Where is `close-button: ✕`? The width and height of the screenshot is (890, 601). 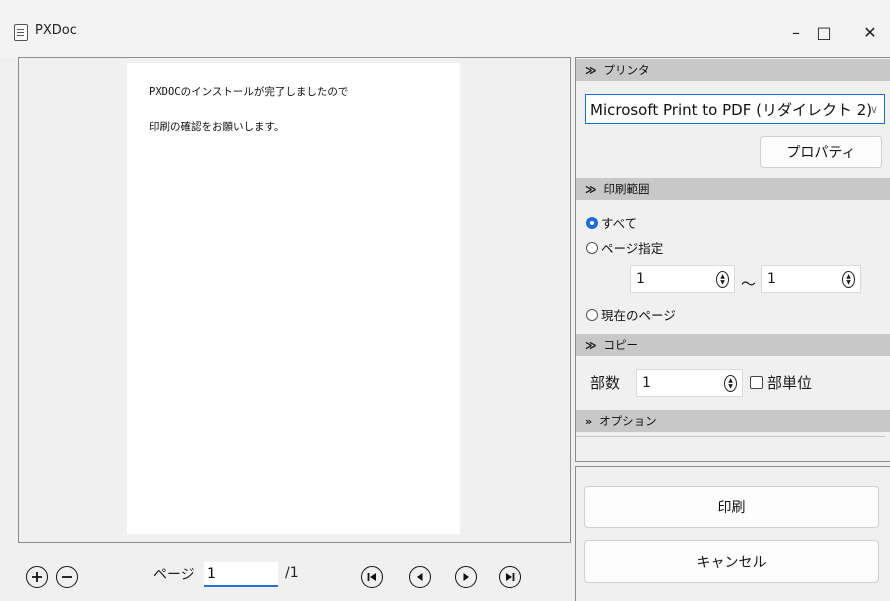 close-button: ✕ is located at coordinates (868, 32).